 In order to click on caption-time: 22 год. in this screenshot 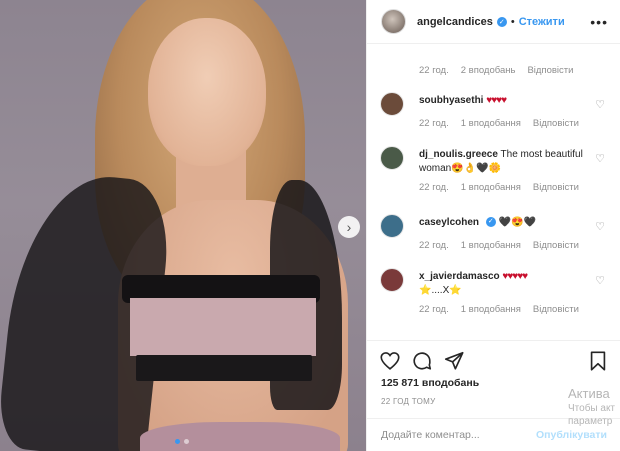, I will do `click(434, 70)`.